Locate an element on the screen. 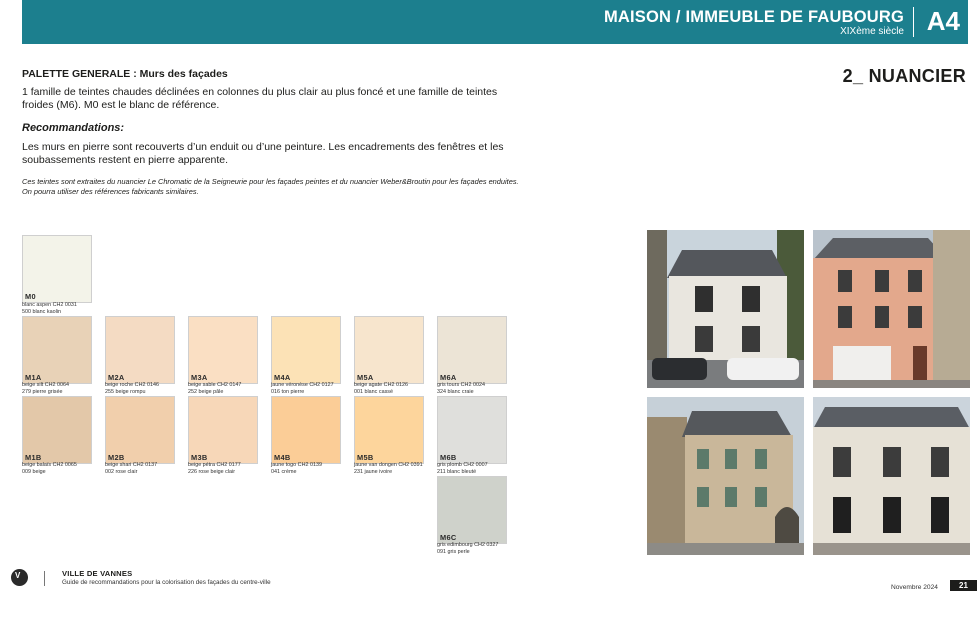 The image size is (980, 617). swatch-code: M1B is located at coordinates (33, 457).